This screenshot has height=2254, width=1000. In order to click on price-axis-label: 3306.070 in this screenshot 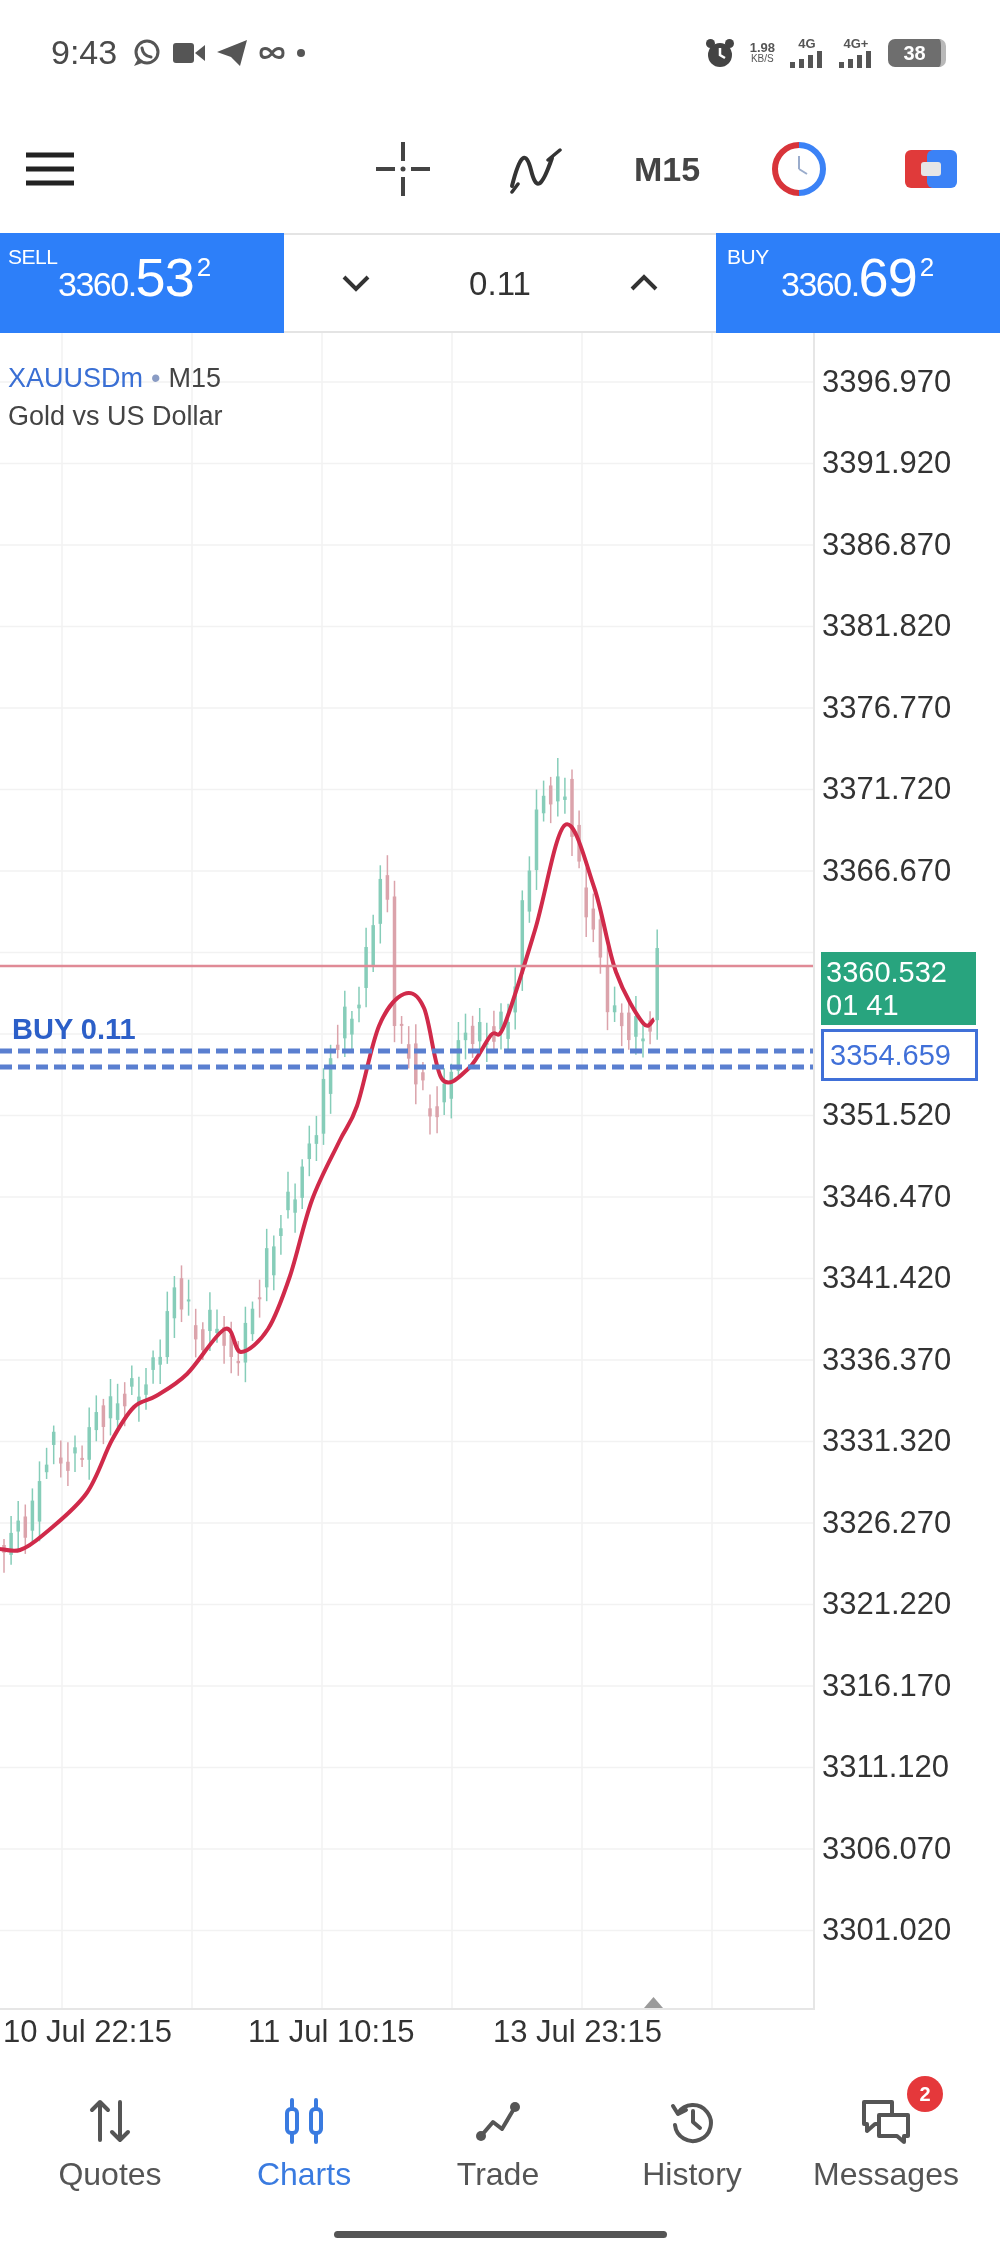, I will do `click(887, 1848)`.